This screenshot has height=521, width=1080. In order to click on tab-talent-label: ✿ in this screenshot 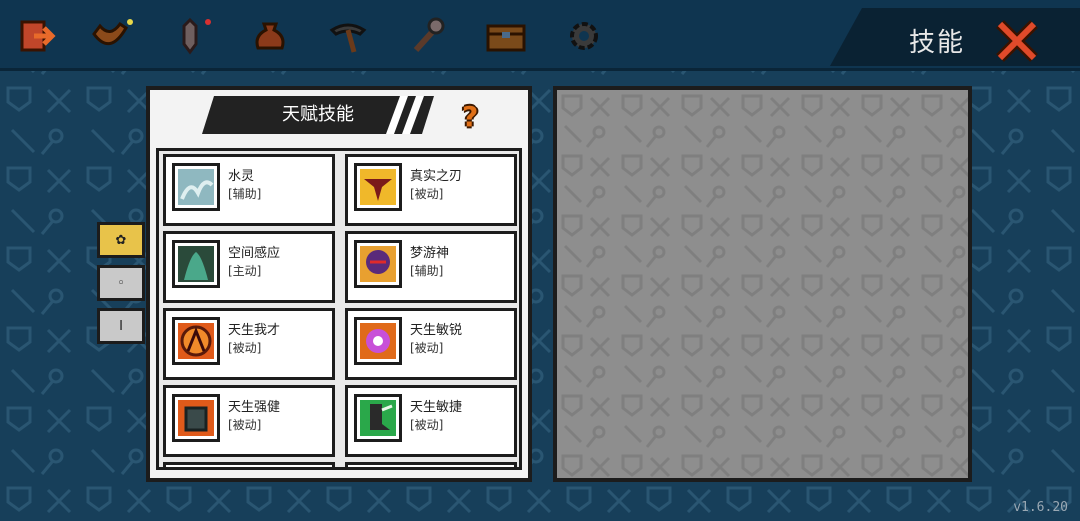, I will do `click(121, 240)`.